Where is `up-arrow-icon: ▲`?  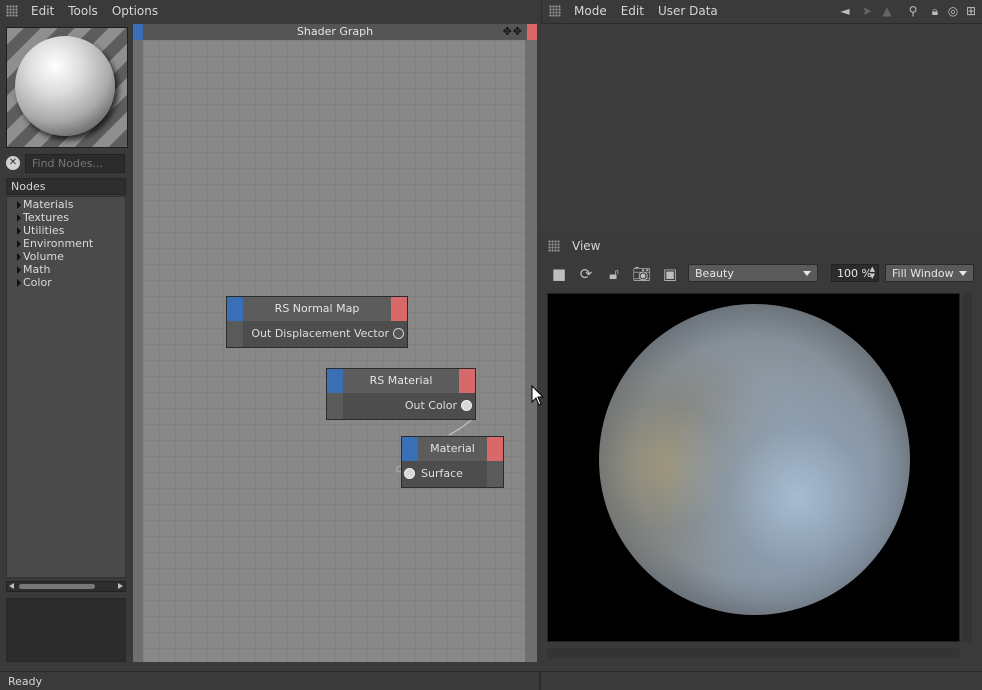 up-arrow-icon: ▲ is located at coordinates (887, 11).